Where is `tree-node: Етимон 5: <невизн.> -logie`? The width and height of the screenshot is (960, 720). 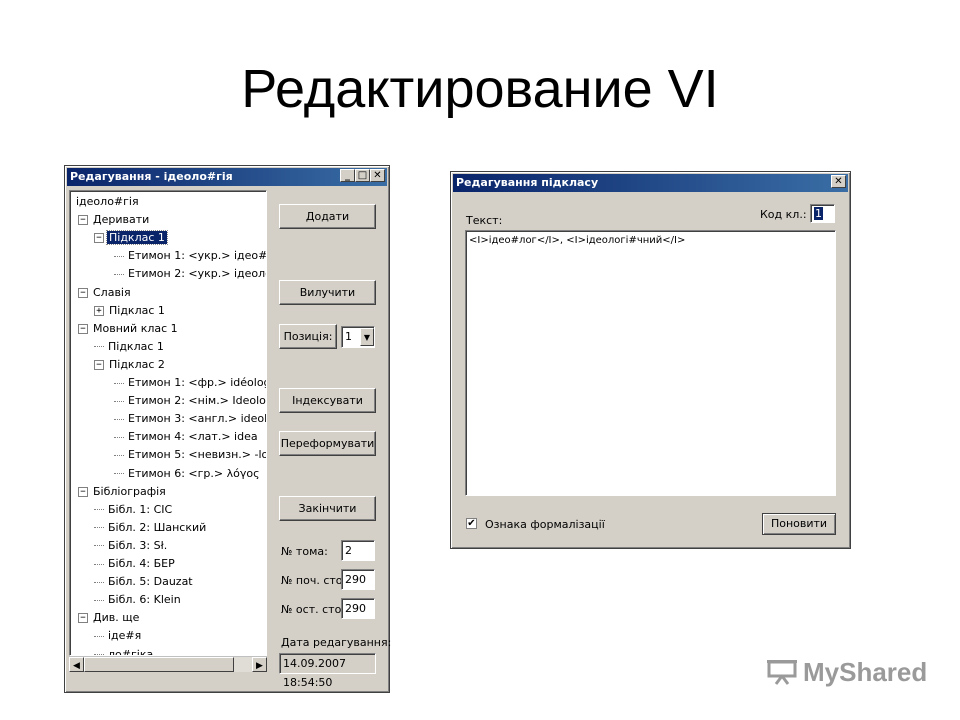
tree-node: Етимон 5: <невизн.> -logie is located at coordinates (190, 455).